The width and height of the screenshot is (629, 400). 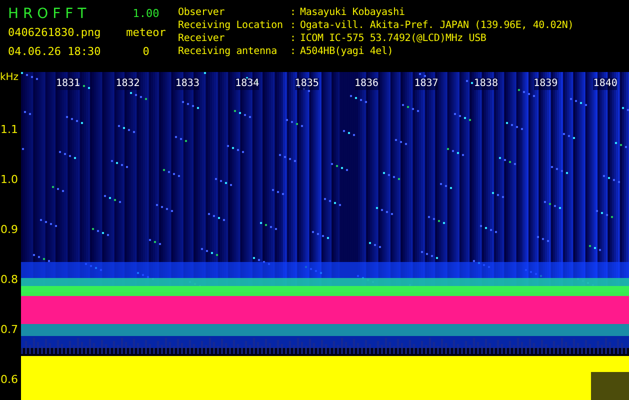 What do you see at coordinates (231, 25) in the screenshot?
I see `info-label: Receiving Location` at bounding box center [231, 25].